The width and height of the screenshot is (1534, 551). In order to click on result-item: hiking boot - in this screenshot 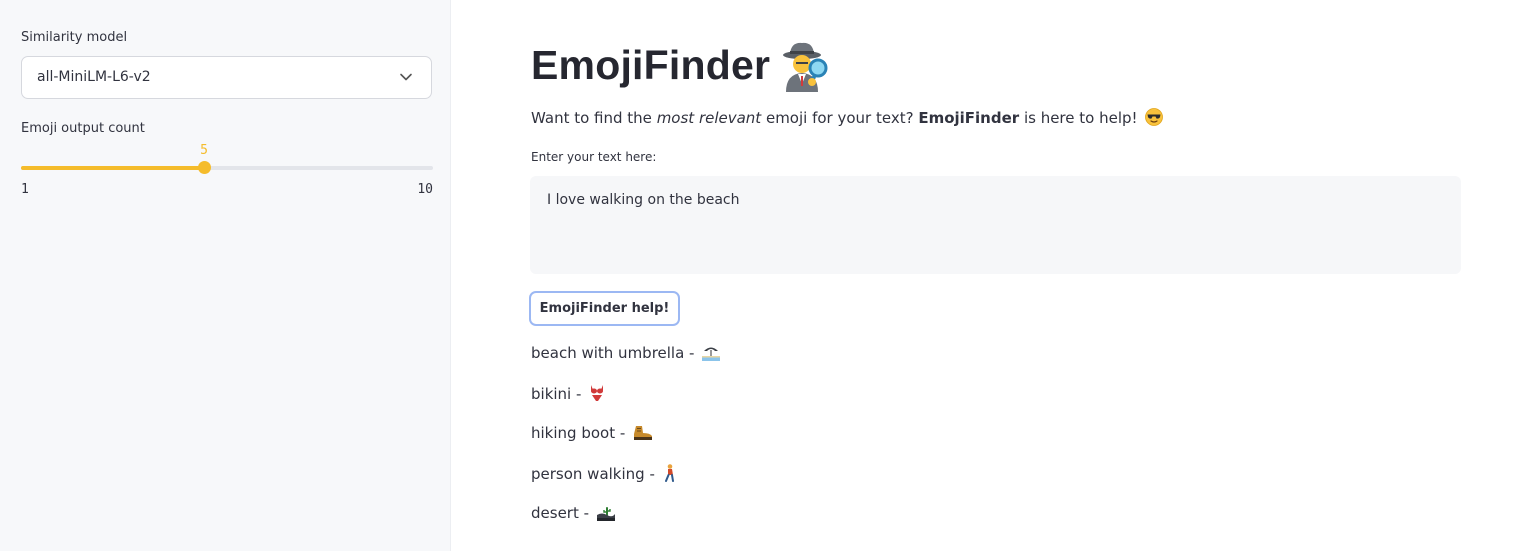, I will do `click(592, 433)`.